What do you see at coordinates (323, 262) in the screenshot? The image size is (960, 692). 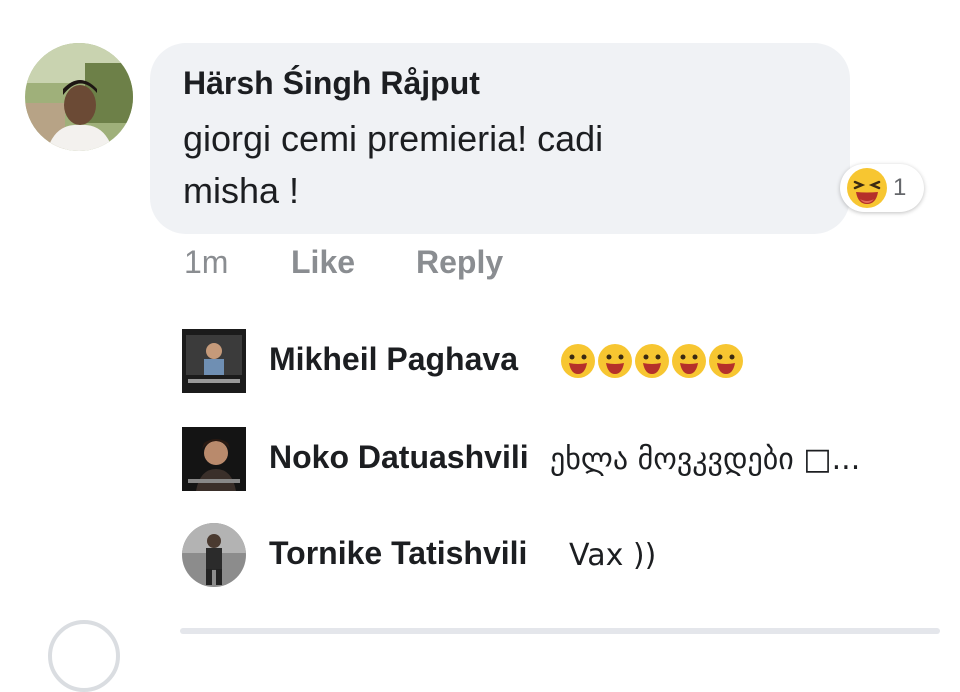 I see `like-button: Like` at bounding box center [323, 262].